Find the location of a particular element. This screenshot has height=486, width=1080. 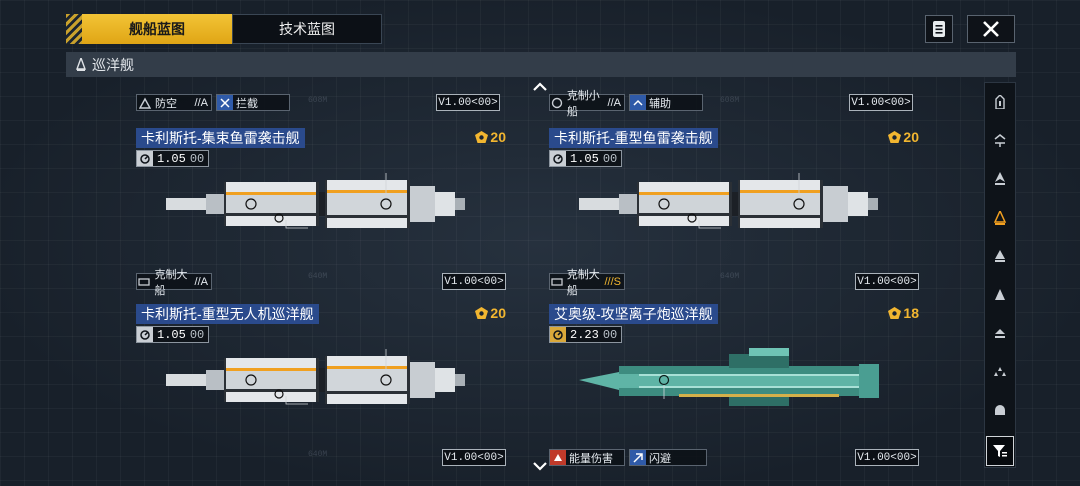

blueprint-tabs: 舰船蓝图 技术蓝图 is located at coordinates (224, 29).